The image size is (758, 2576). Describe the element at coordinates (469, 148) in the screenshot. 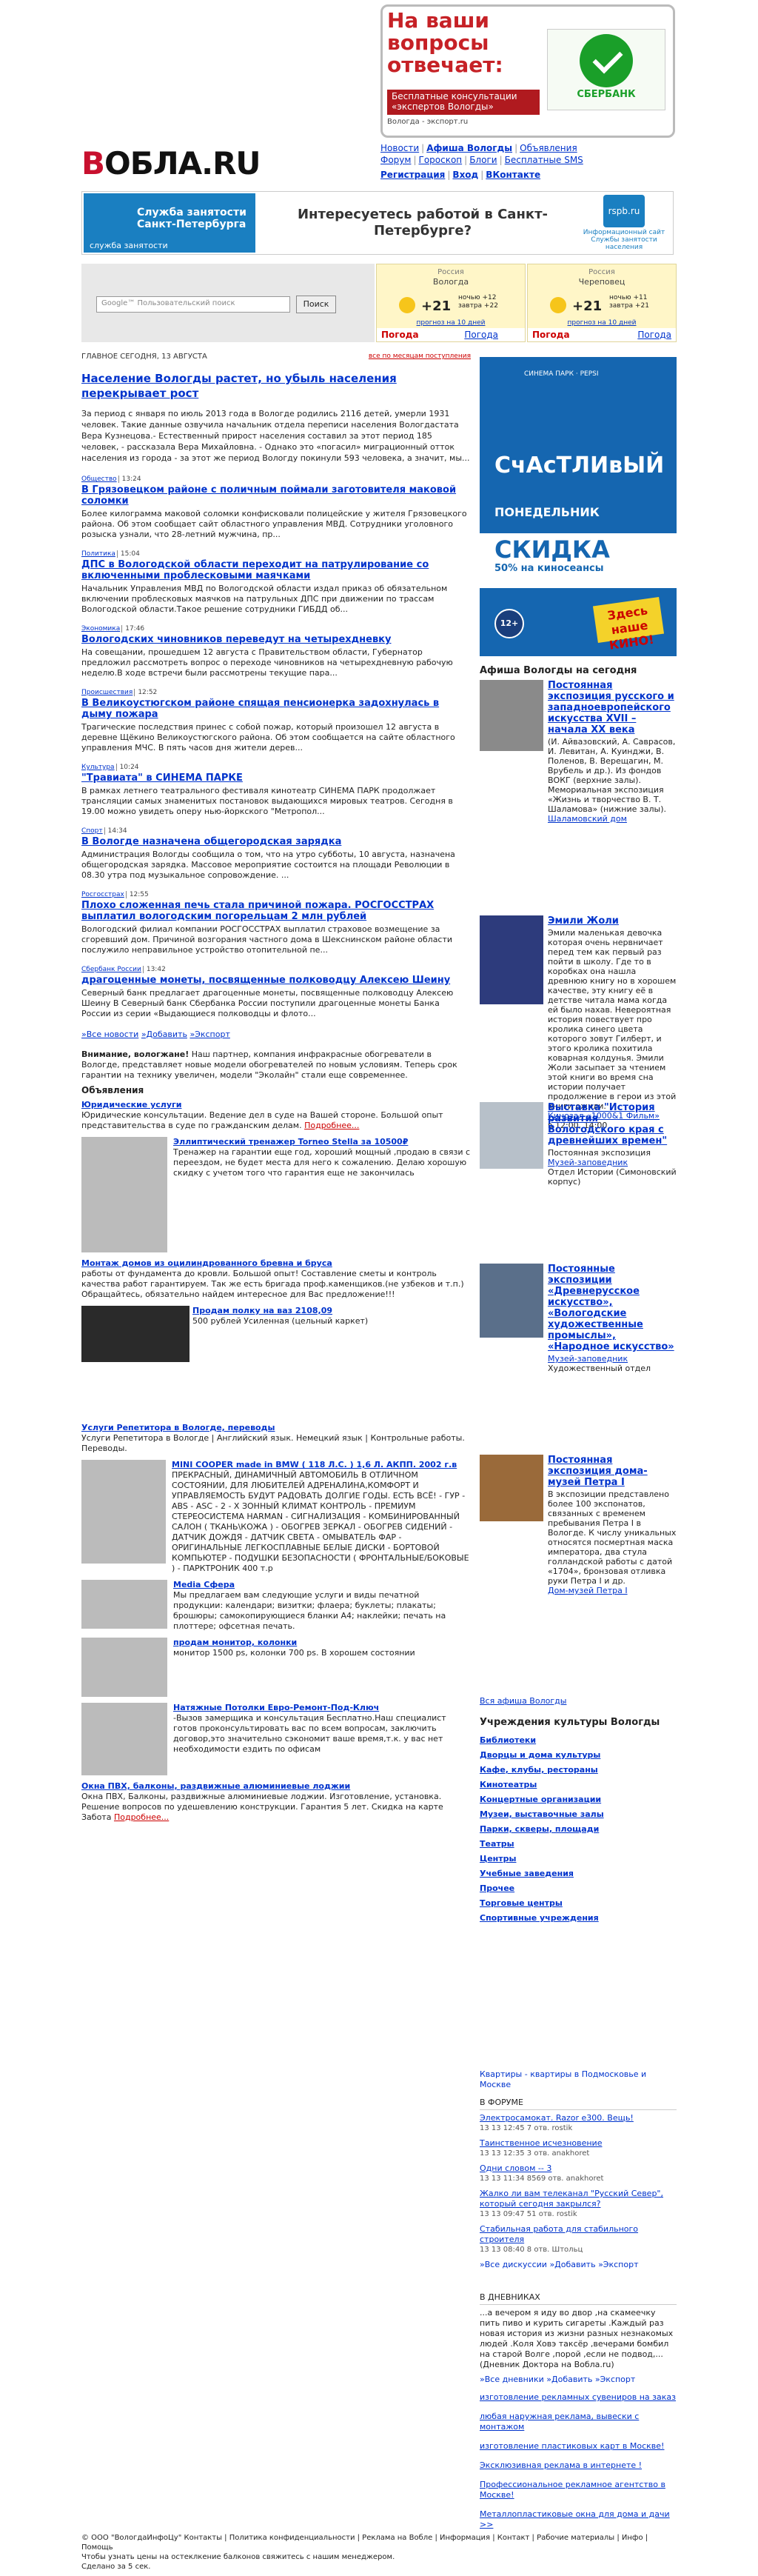

I see `nav-afisha: Афиша Вологды` at that location.